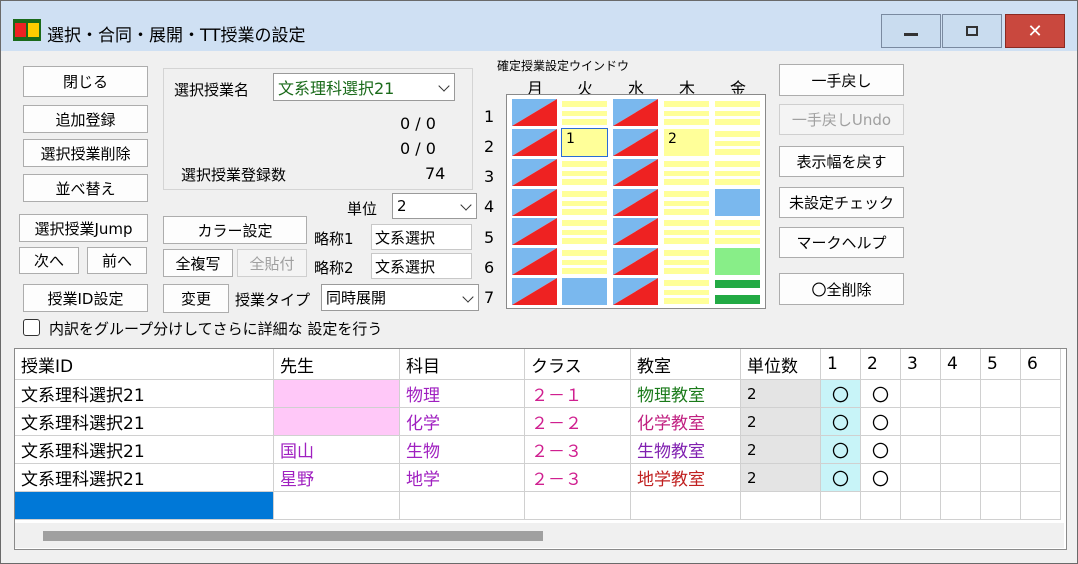 The image size is (1078, 564). Describe the element at coordinates (337, 478) in the screenshot. I see `table-cell: 星野` at that location.